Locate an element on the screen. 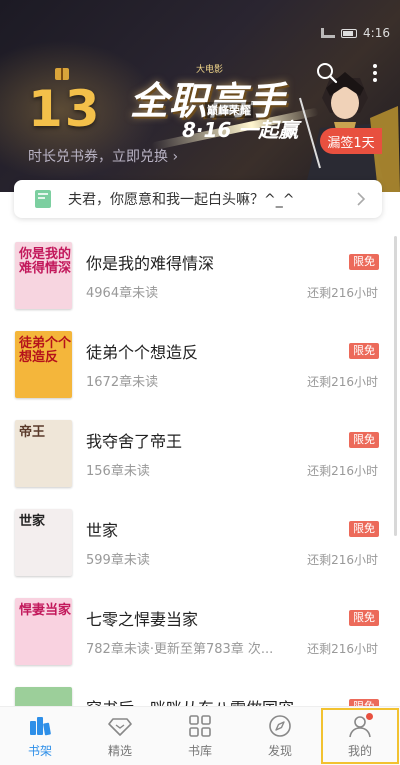 The image size is (400, 765). book-meta: 599章未读 is located at coordinates (118, 560).